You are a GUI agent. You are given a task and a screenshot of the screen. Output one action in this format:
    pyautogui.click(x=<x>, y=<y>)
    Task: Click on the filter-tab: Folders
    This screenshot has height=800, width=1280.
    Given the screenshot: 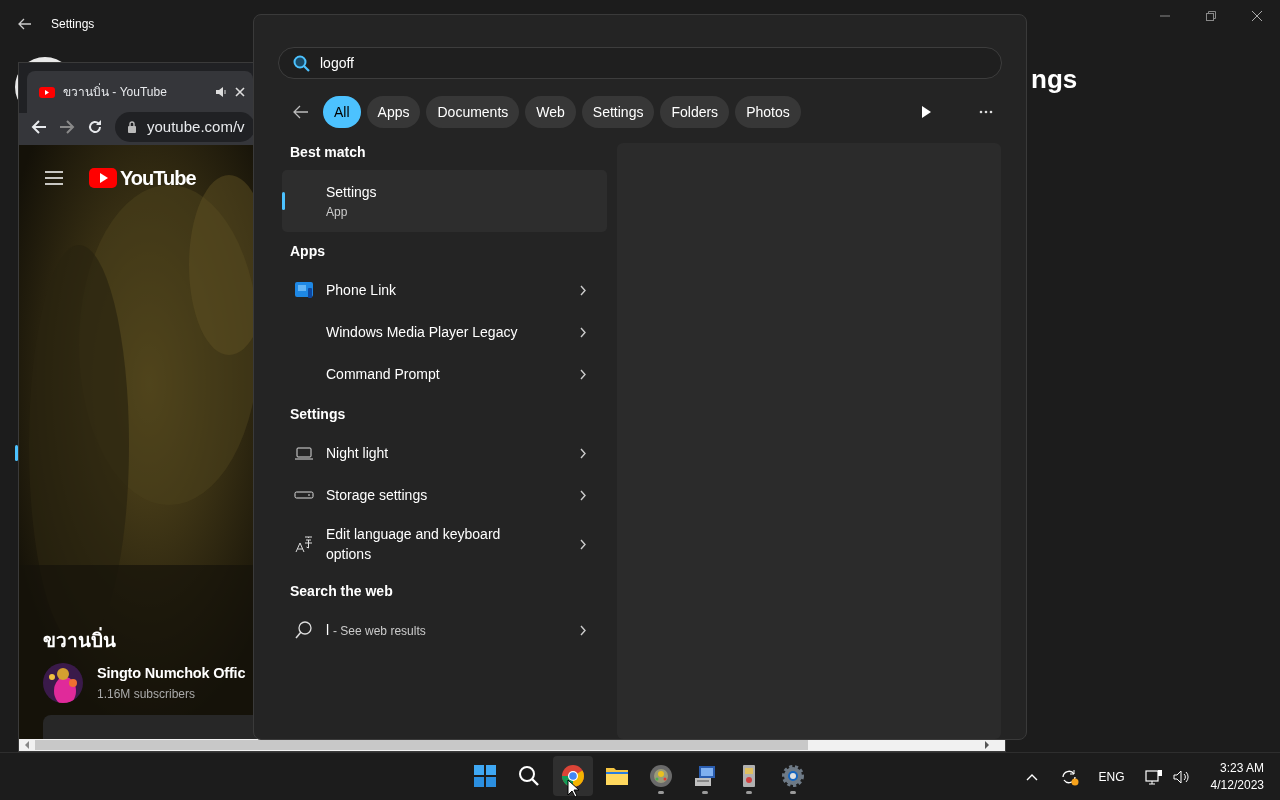 What is the action you would take?
    pyautogui.click(x=695, y=112)
    